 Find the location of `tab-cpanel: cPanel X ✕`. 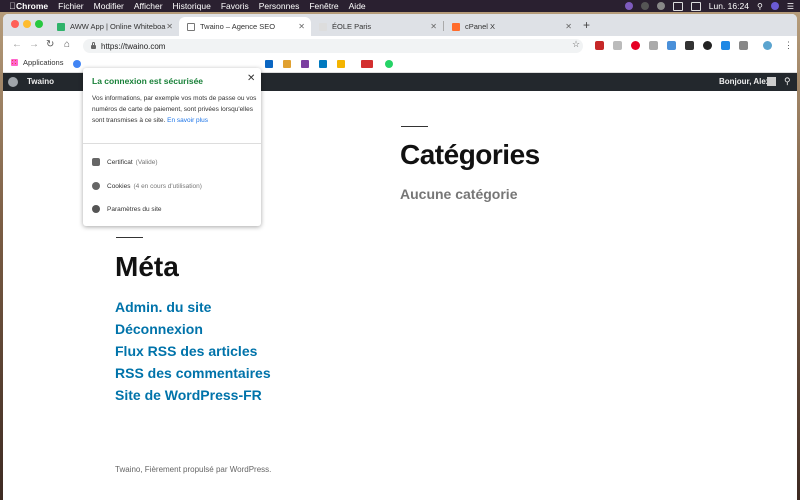

tab-cpanel: cPanel X ✕ is located at coordinates (511, 26).